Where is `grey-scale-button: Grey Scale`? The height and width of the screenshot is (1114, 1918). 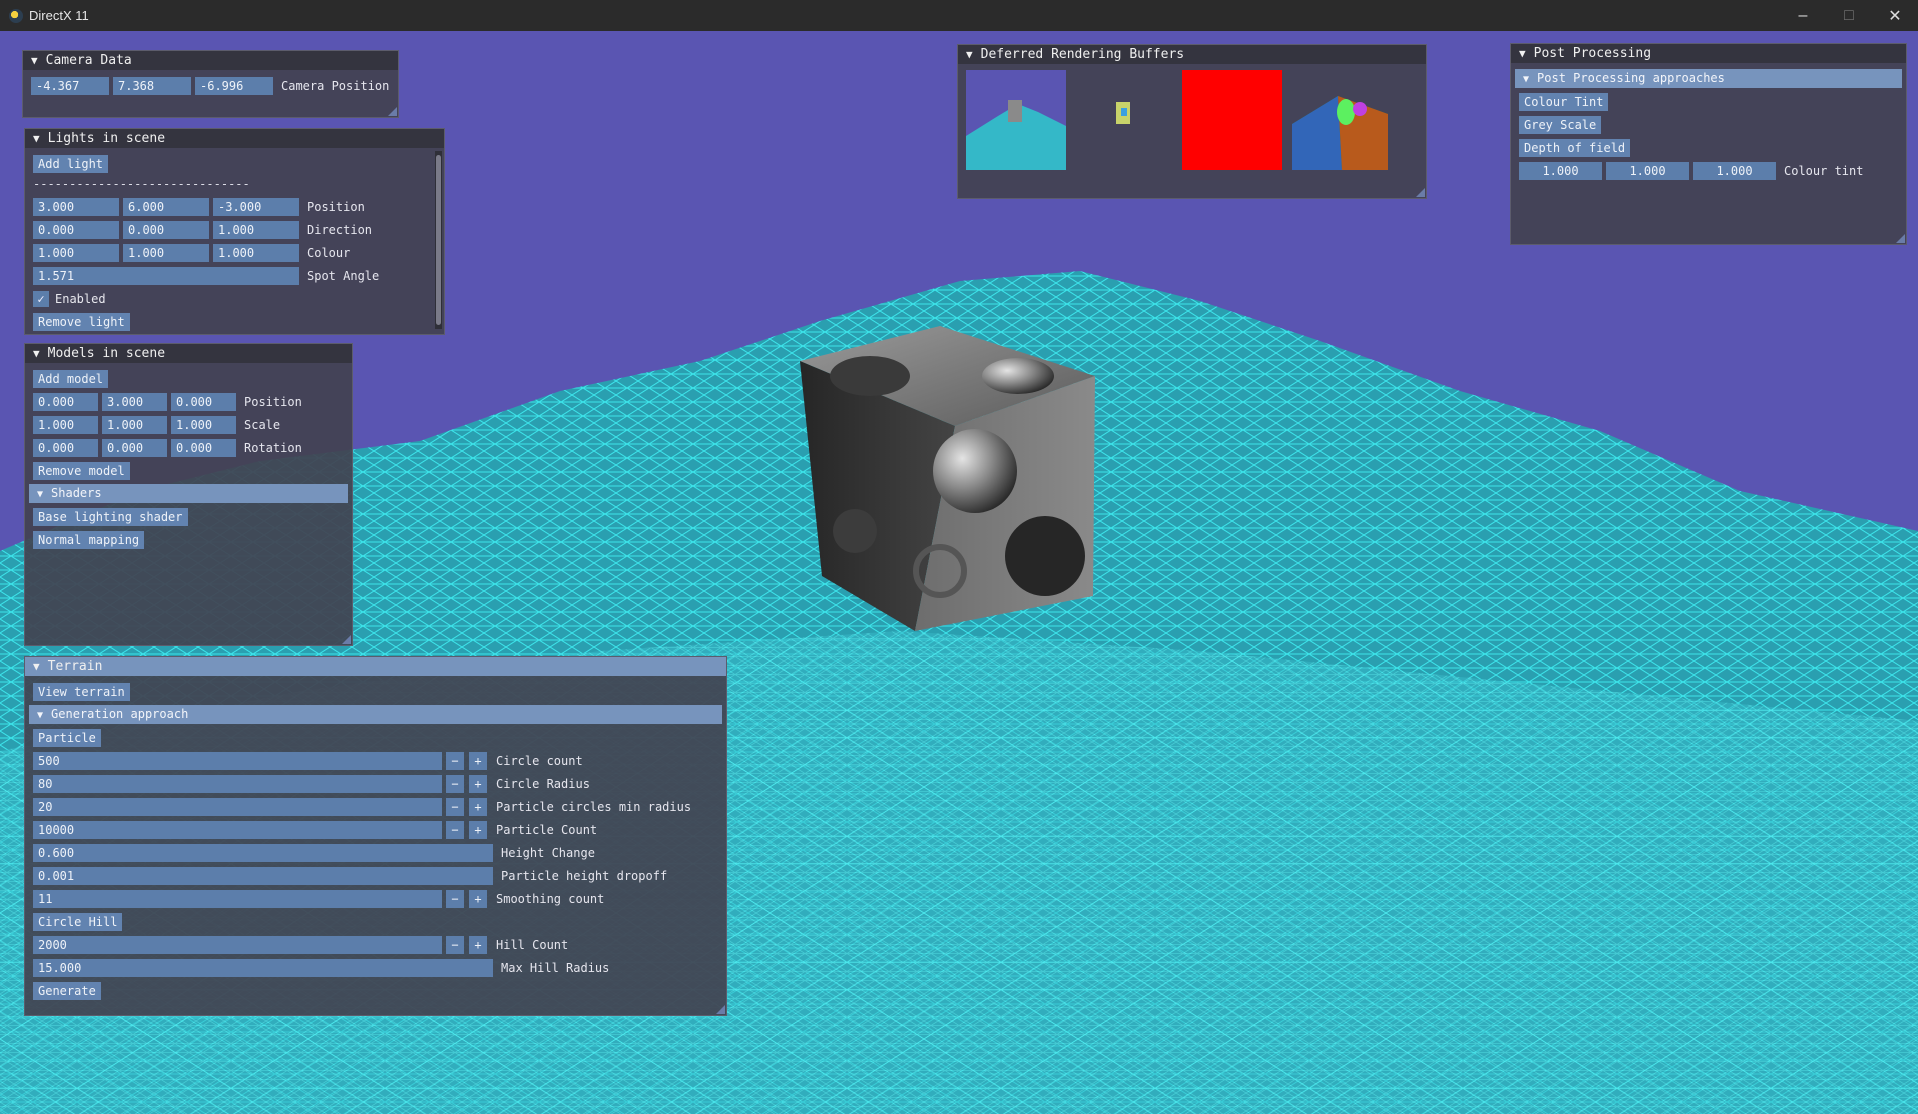 grey-scale-button: Grey Scale is located at coordinates (1560, 124).